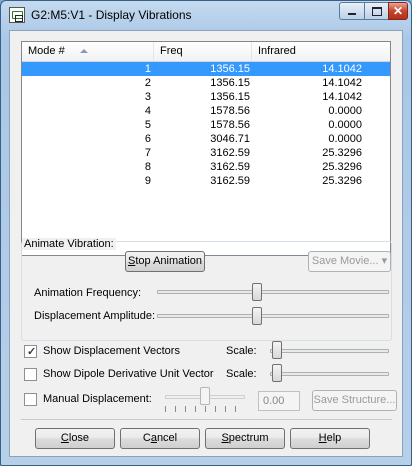 This screenshot has height=466, width=412. I want to click on minimize-icon, so click(352, 14).